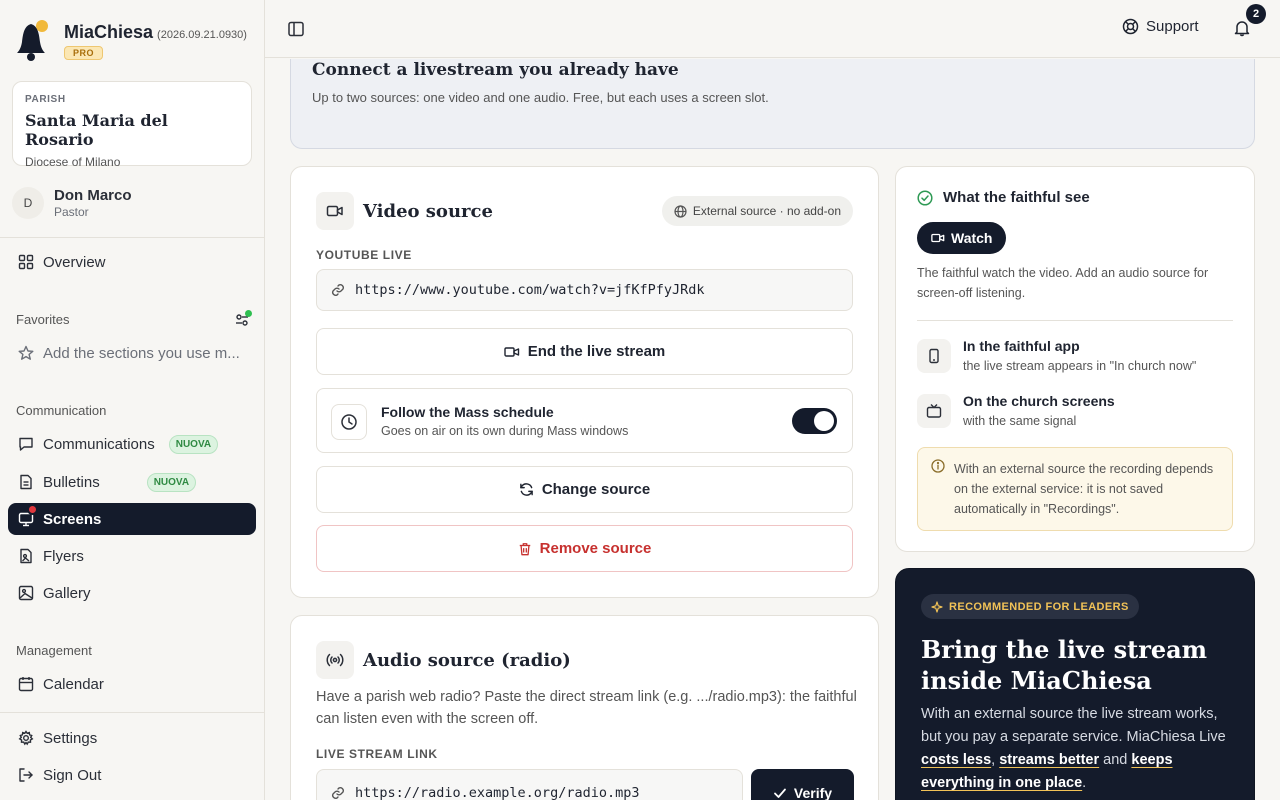 The width and height of the screenshot is (1280, 800). What do you see at coordinates (802, 784) in the screenshot?
I see `verify-button: Verify` at bounding box center [802, 784].